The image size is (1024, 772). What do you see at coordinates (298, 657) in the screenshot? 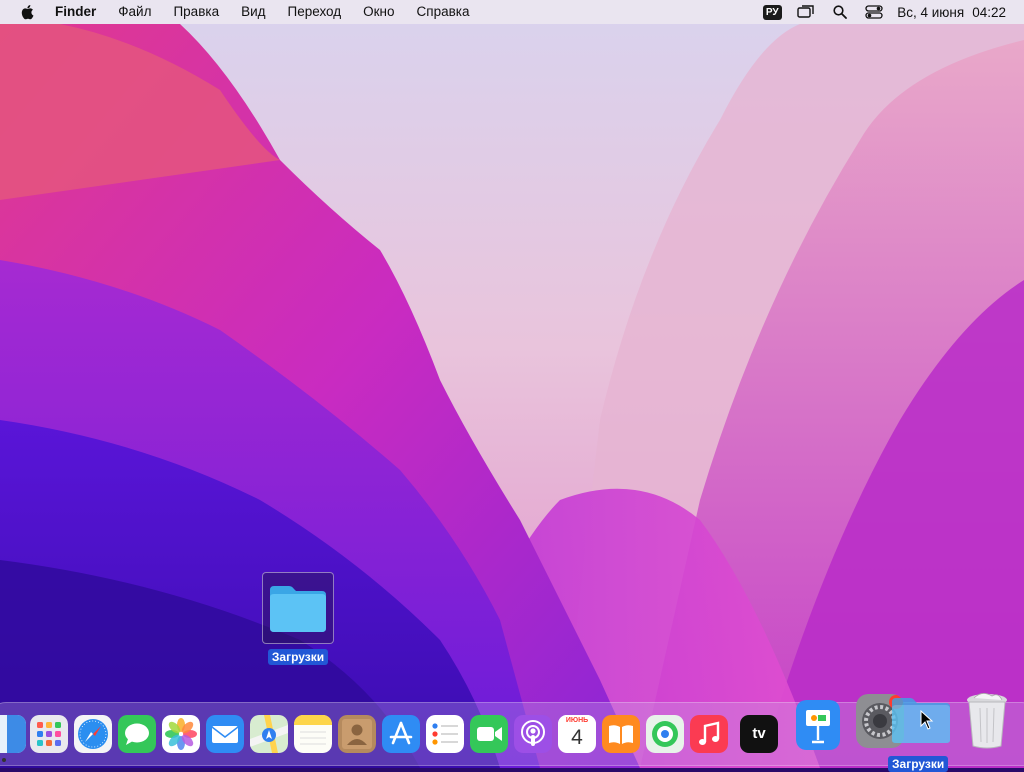
I see `desktop-folder-label: Загрузки` at bounding box center [298, 657].